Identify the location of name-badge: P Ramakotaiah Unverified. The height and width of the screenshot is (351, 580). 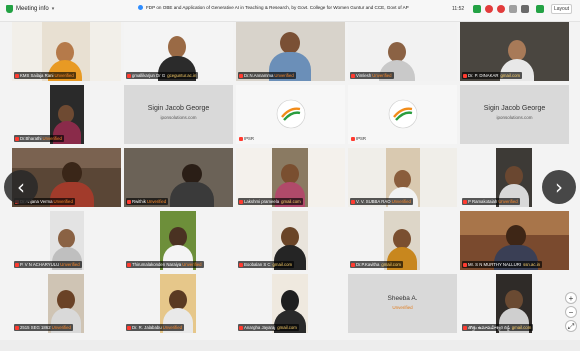
(491, 201).